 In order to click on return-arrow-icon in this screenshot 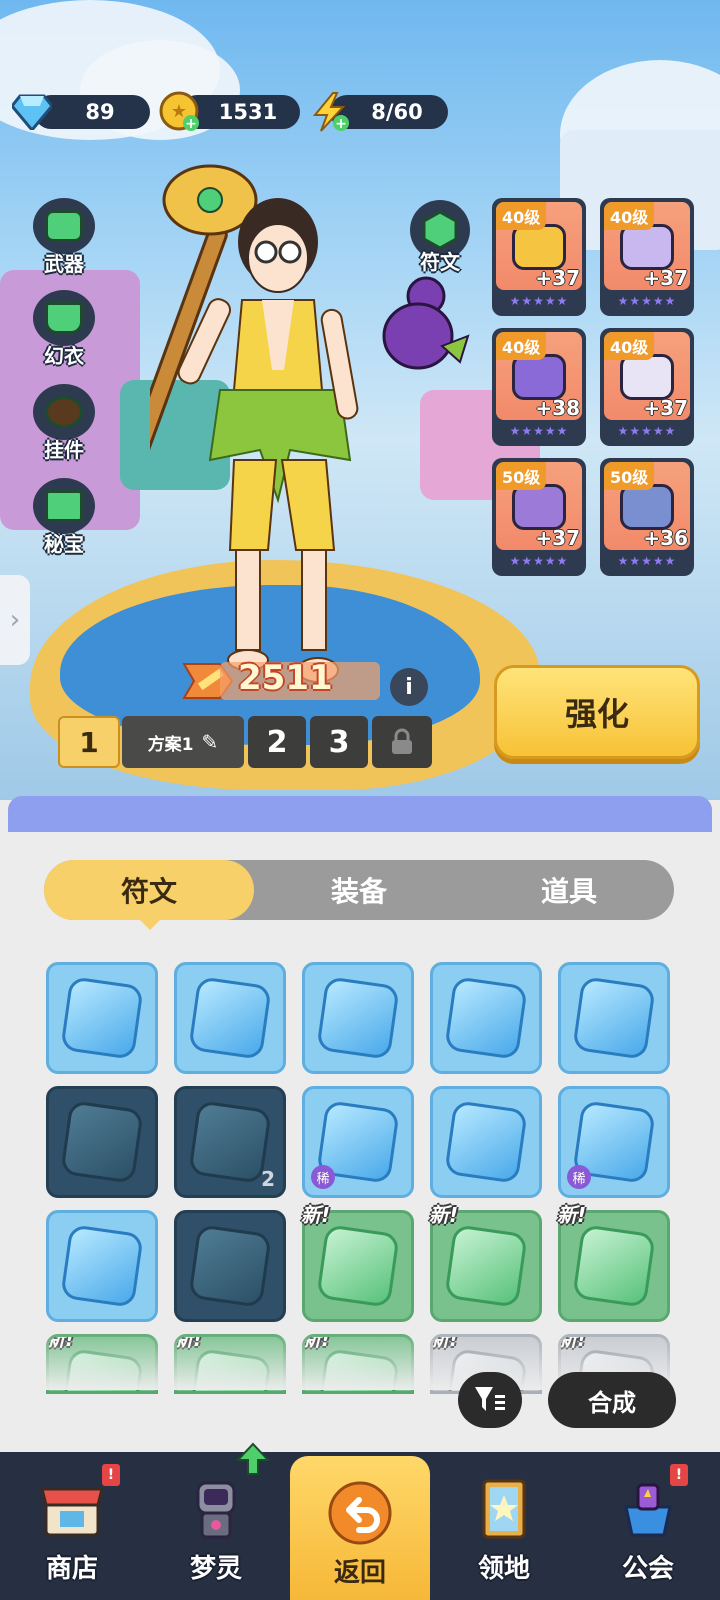, I will do `click(360, 1513)`.